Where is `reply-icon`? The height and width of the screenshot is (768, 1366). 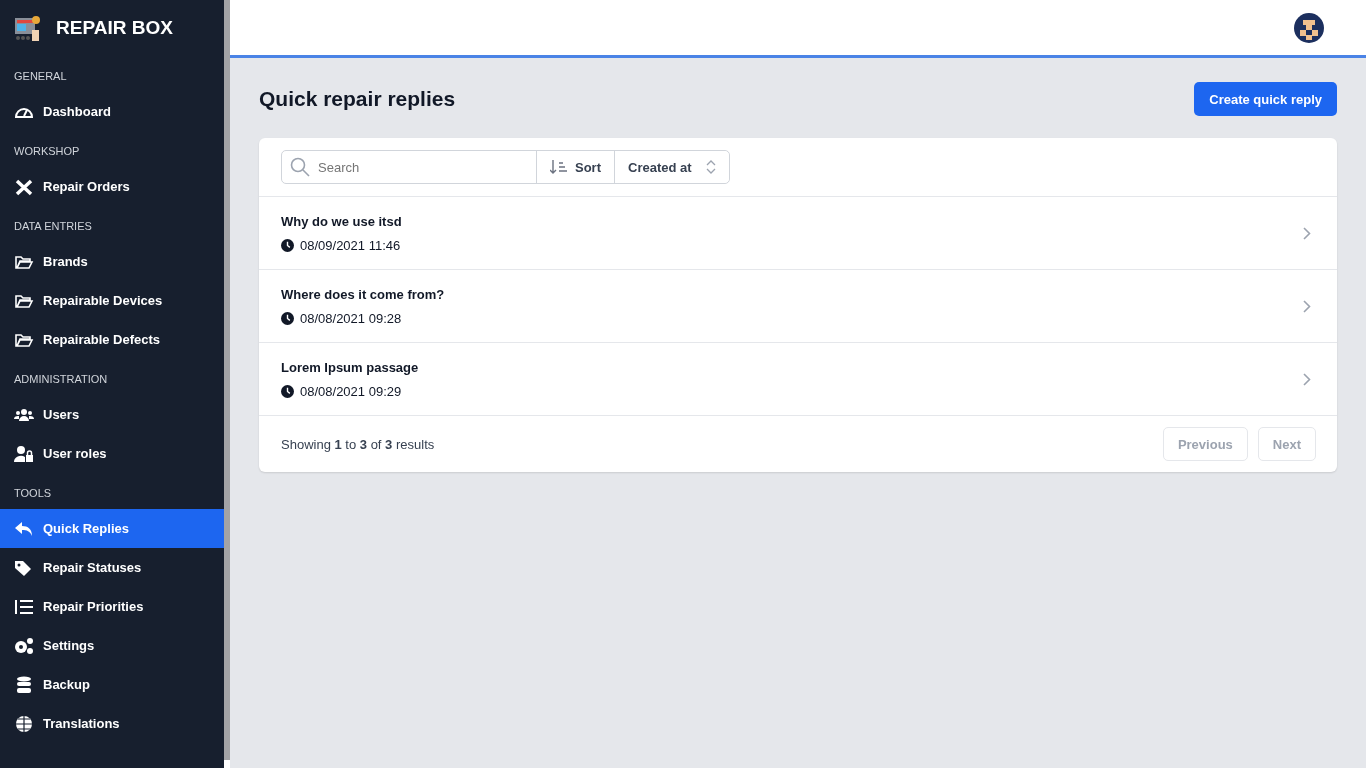
reply-icon is located at coordinates (24, 528).